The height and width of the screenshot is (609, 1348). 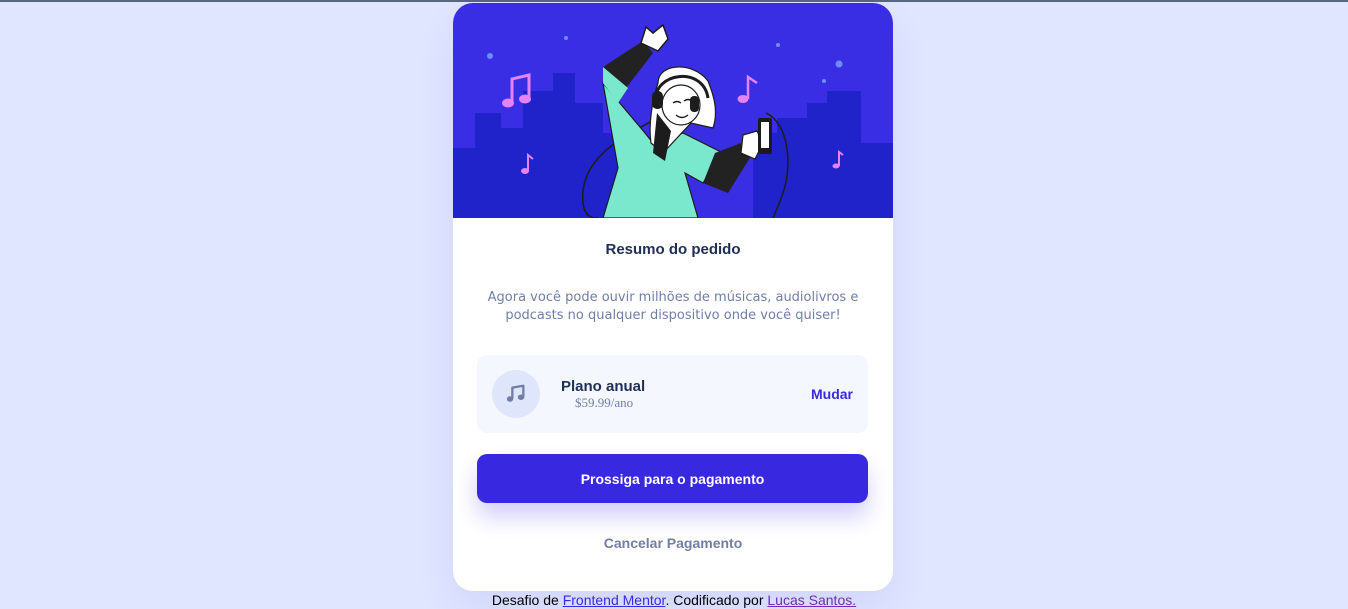 I want to click on frontend-mentor-link: Frontend Mentor, so click(x=614, y=600).